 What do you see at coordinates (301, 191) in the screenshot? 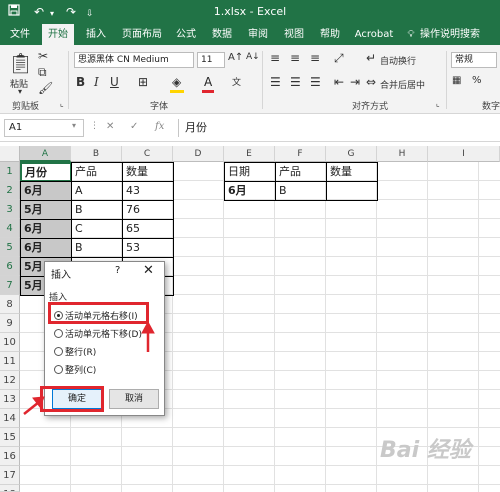
I see `cell-f2: B` at bounding box center [301, 191].